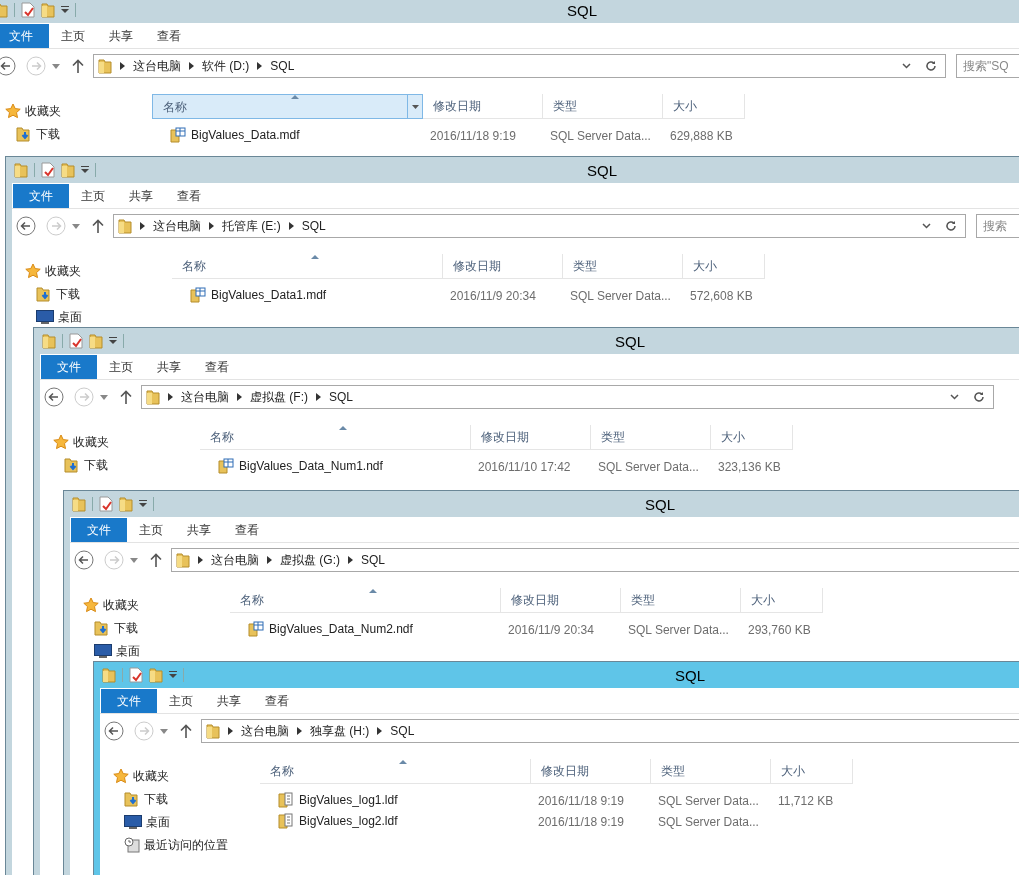  I want to click on breadcrumb-item: 托管库 (E:), so click(251, 226).